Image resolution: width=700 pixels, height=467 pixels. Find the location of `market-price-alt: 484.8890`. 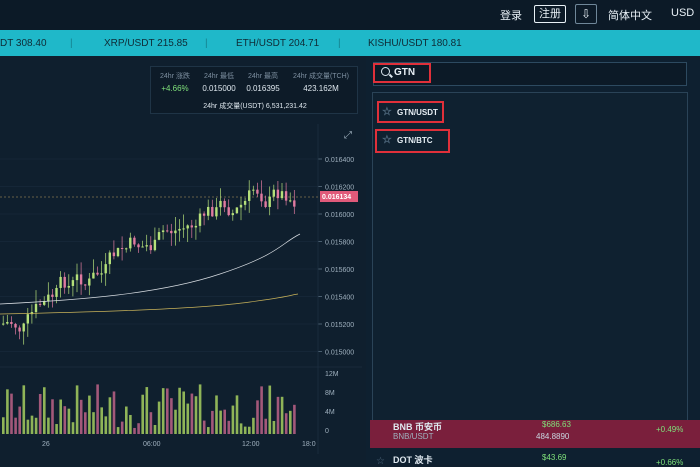

market-price-alt: 484.8890 is located at coordinates (553, 436).